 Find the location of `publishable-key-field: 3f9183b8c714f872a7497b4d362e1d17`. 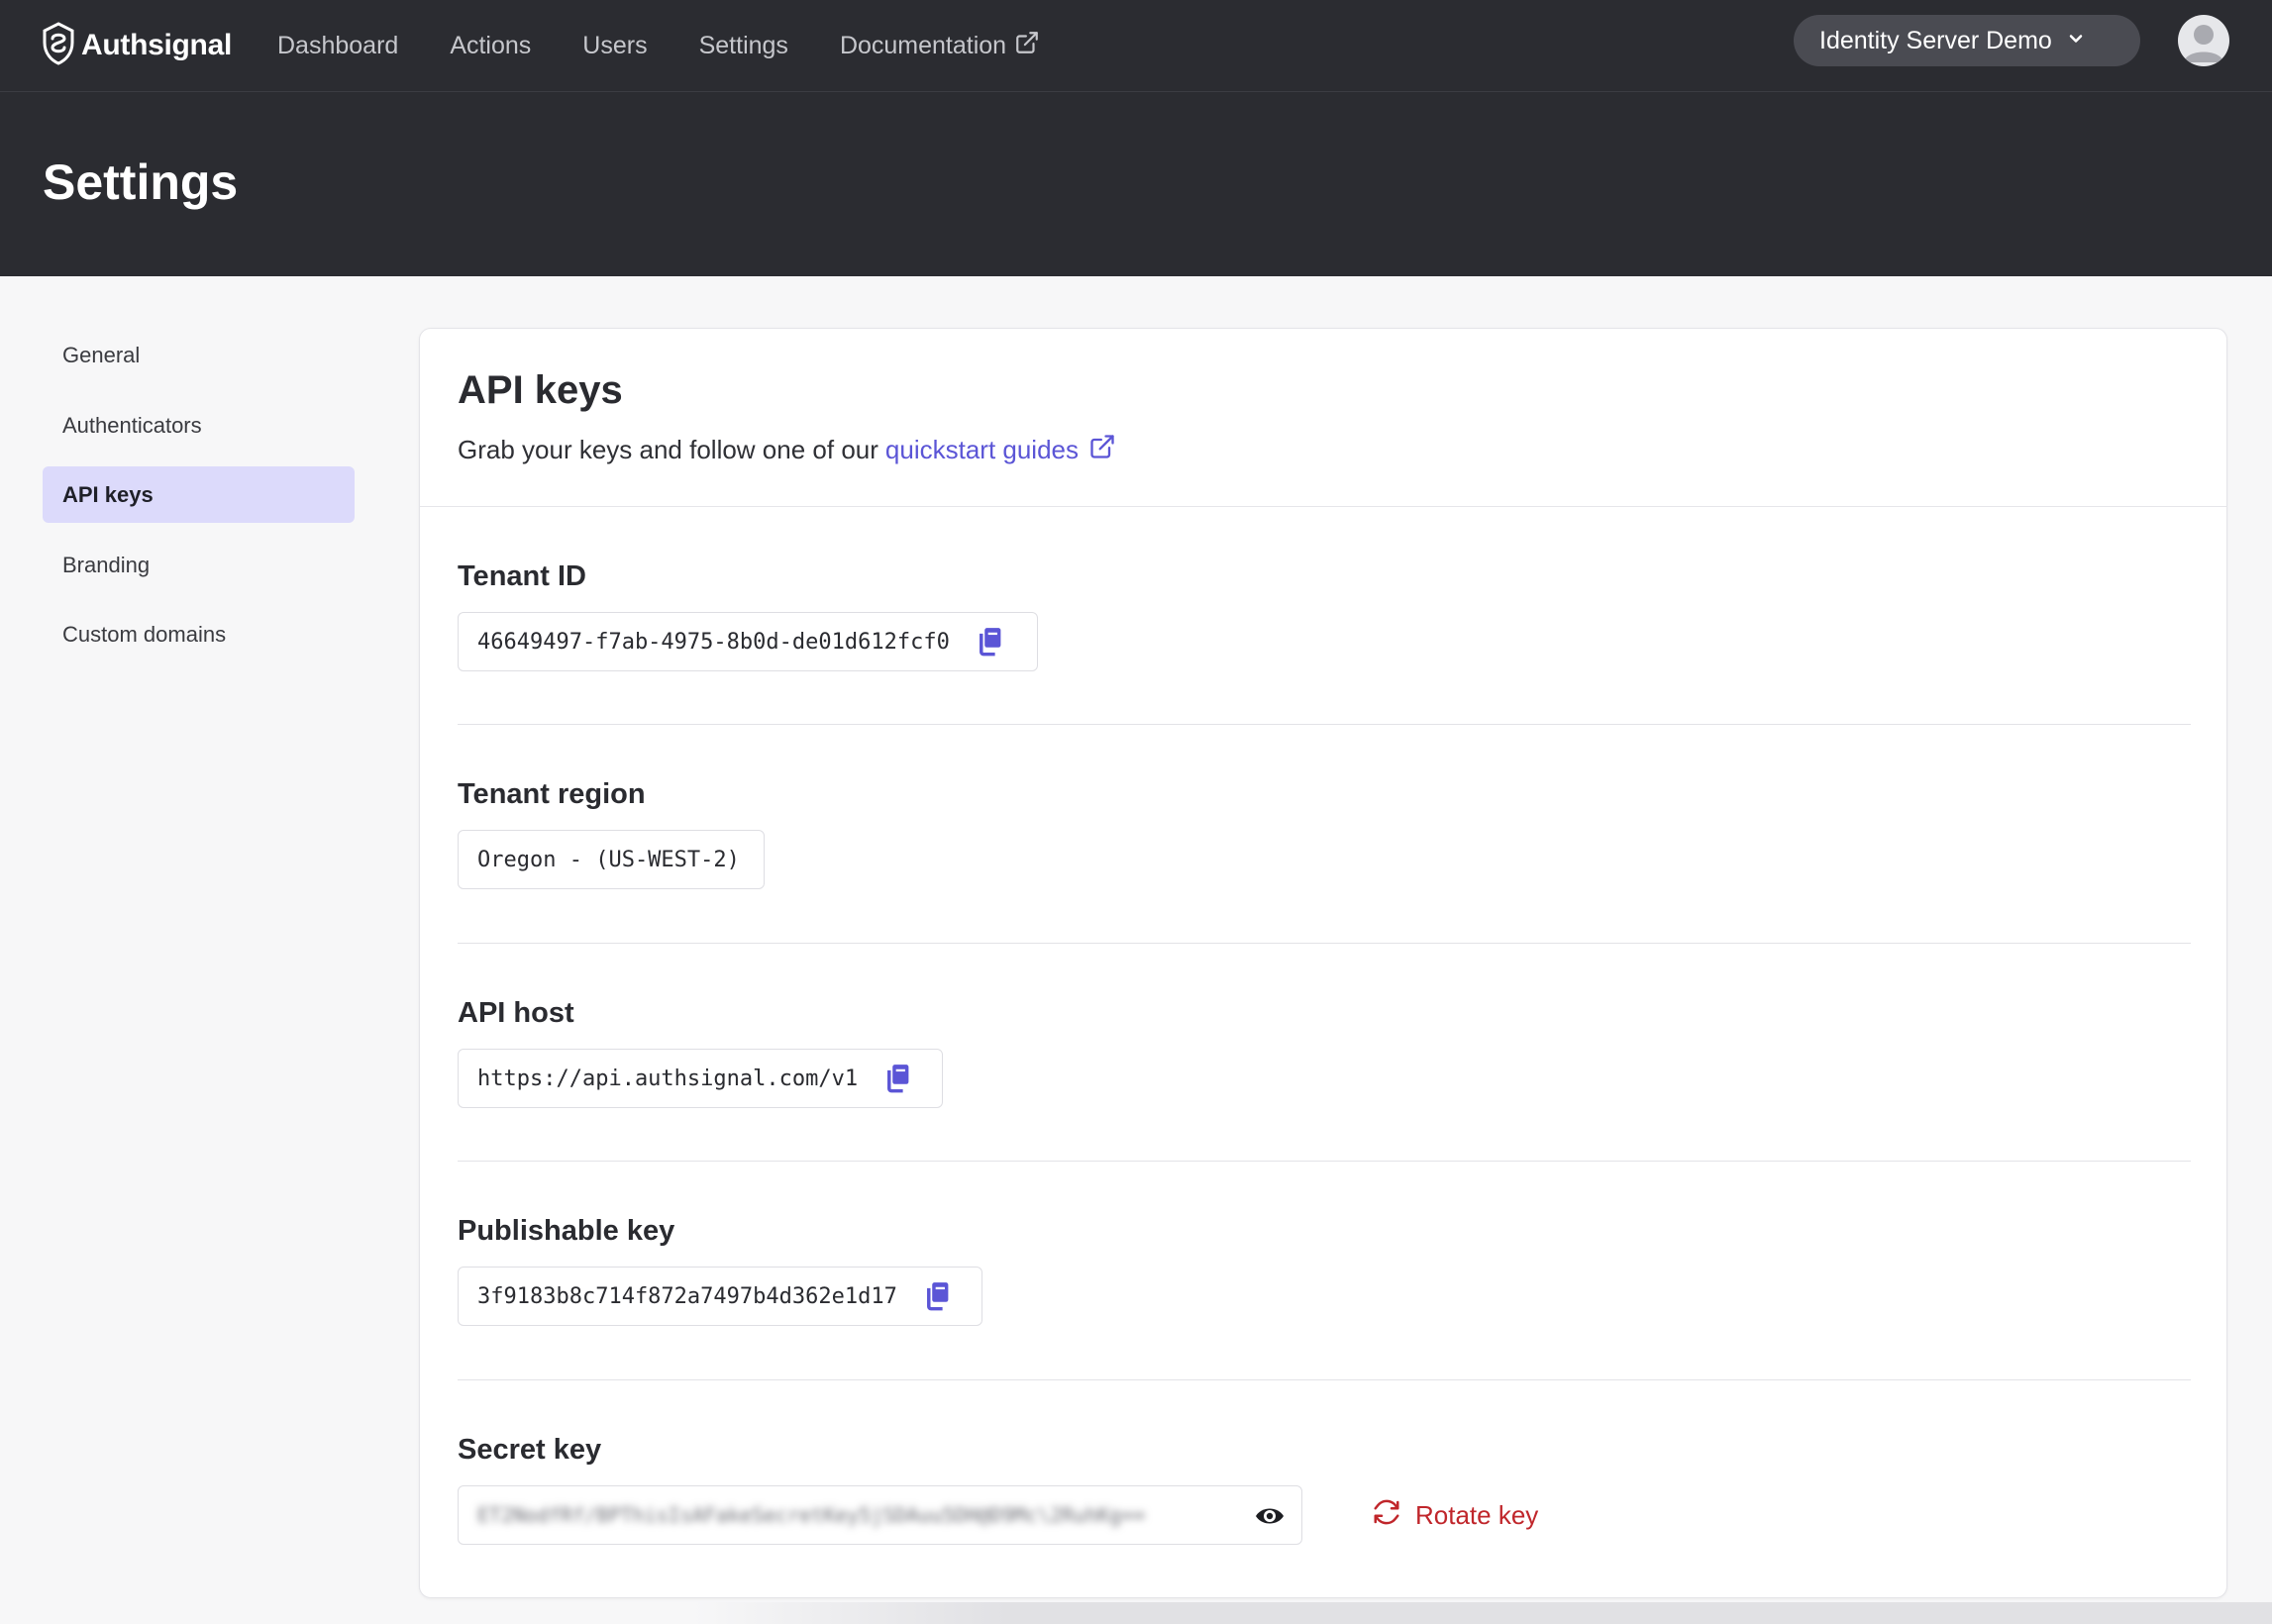

publishable-key-field: 3f9183b8c714f872a7497b4d362e1d17 is located at coordinates (720, 1296).